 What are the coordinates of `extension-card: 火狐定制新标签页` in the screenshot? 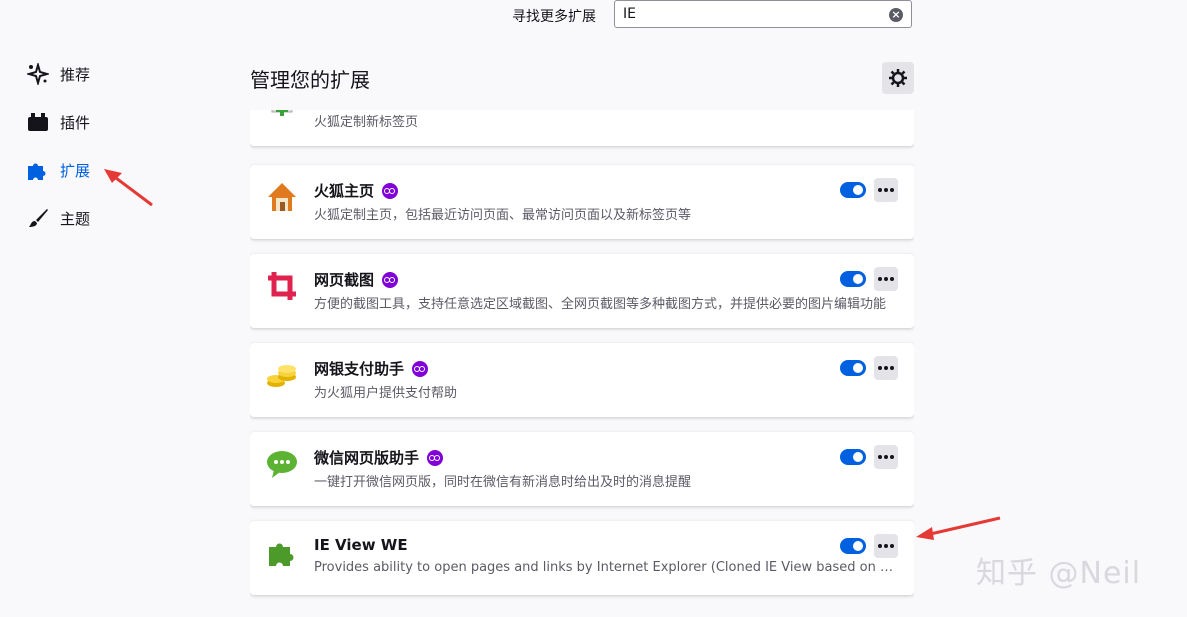 It's located at (582, 128).